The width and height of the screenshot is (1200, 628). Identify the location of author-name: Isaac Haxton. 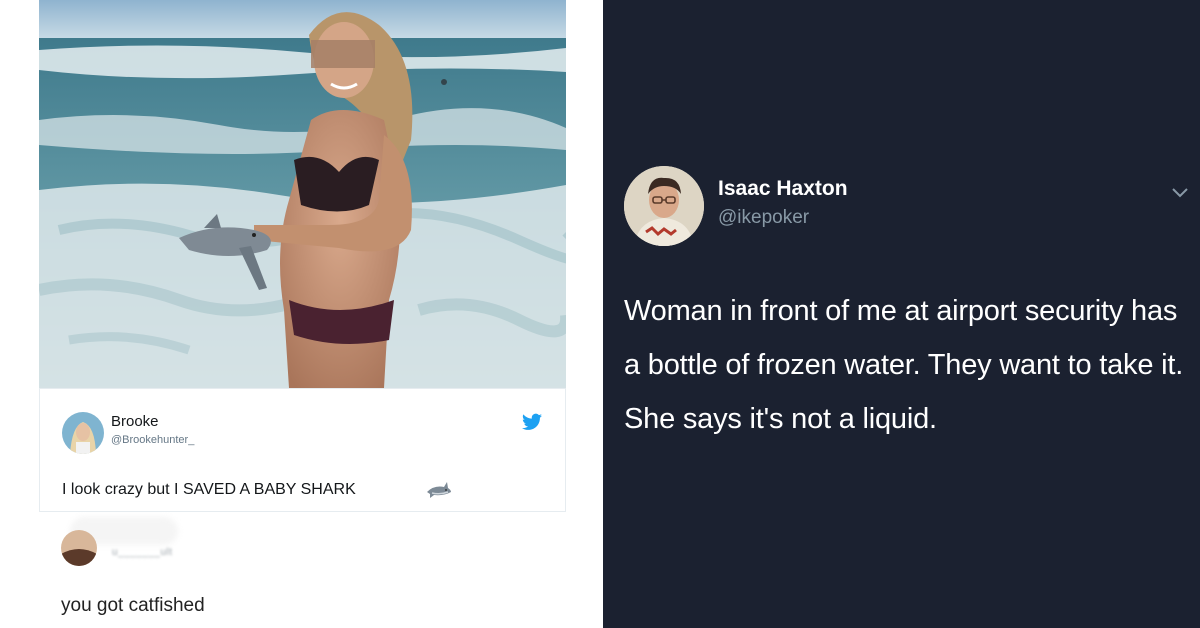
(783, 189).